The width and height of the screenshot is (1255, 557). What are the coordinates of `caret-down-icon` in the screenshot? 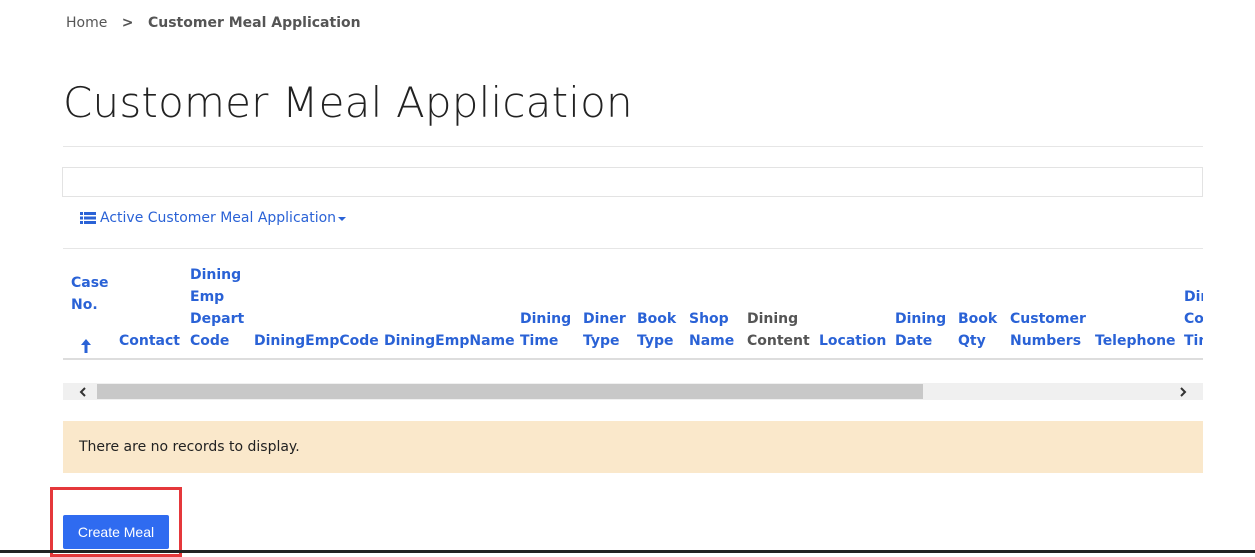 It's located at (342, 219).